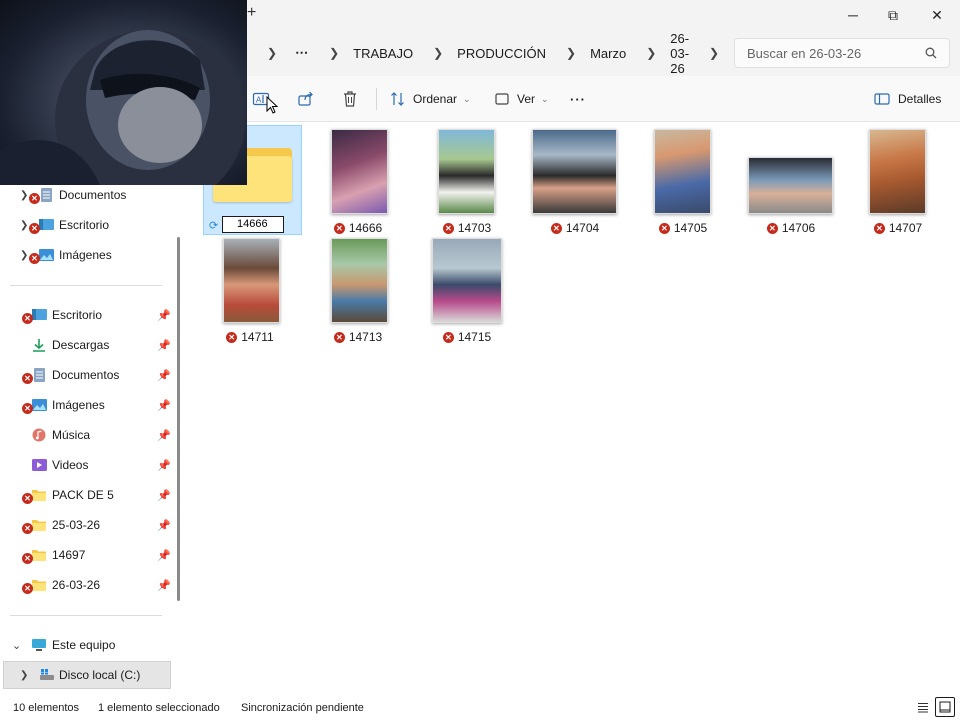  I want to click on nav-item-documentos: ❯ ✕ Documentos, so click(88, 195).